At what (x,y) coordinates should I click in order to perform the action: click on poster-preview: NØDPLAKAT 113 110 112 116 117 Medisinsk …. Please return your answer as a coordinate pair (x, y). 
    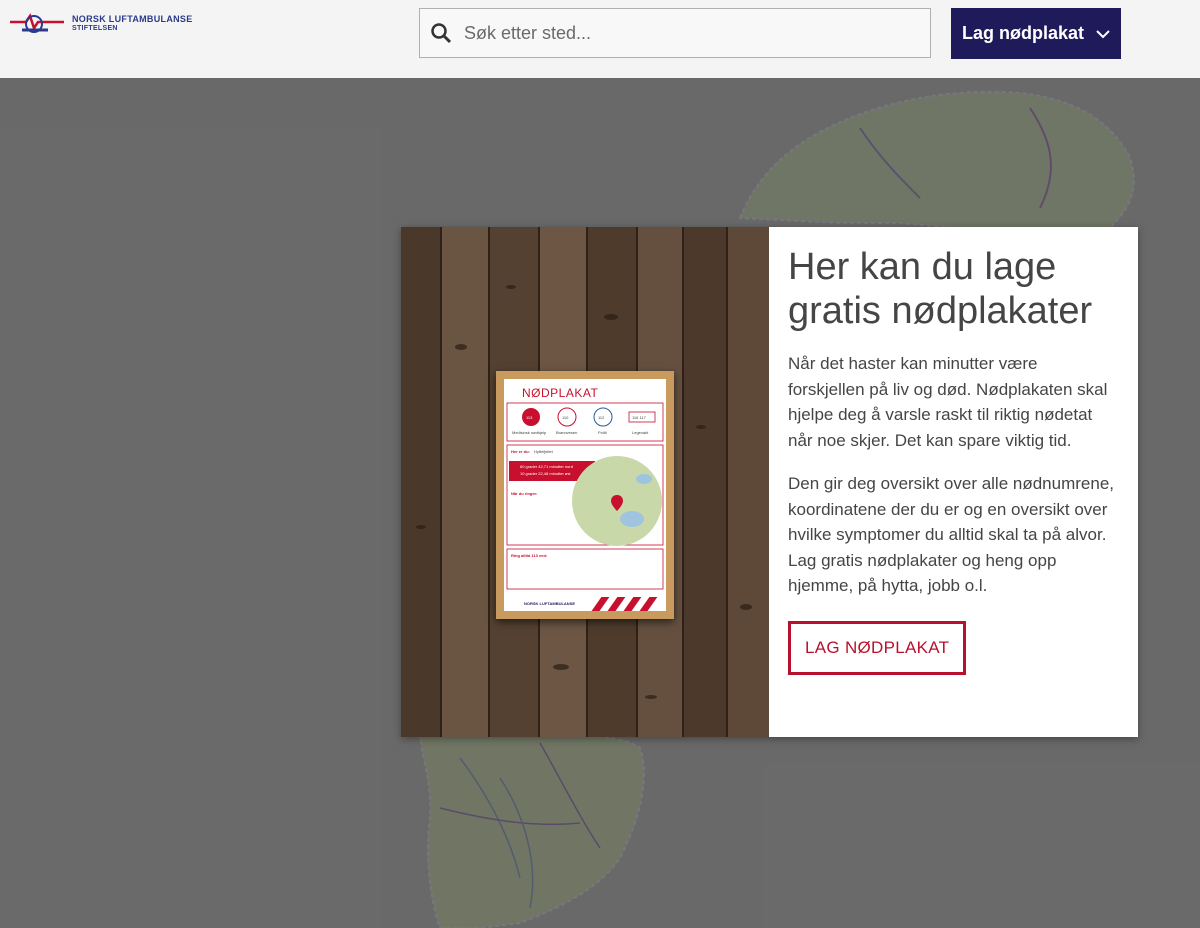
    Looking at the image, I should click on (585, 495).